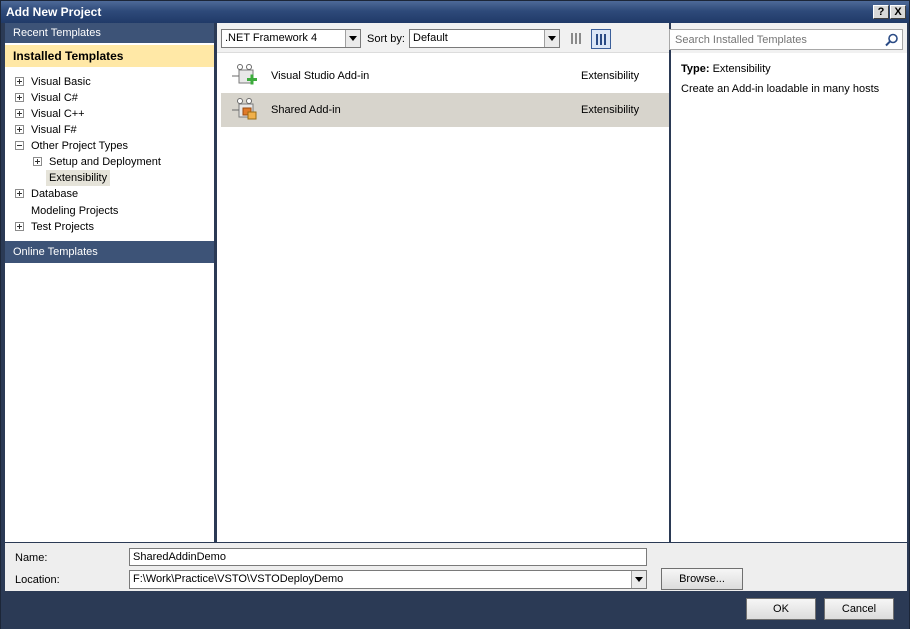 This screenshot has width=910, height=629. What do you see at coordinates (37, 580) in the screenshot?
I see `location-label: Location:` at bounding box center [37, 580].